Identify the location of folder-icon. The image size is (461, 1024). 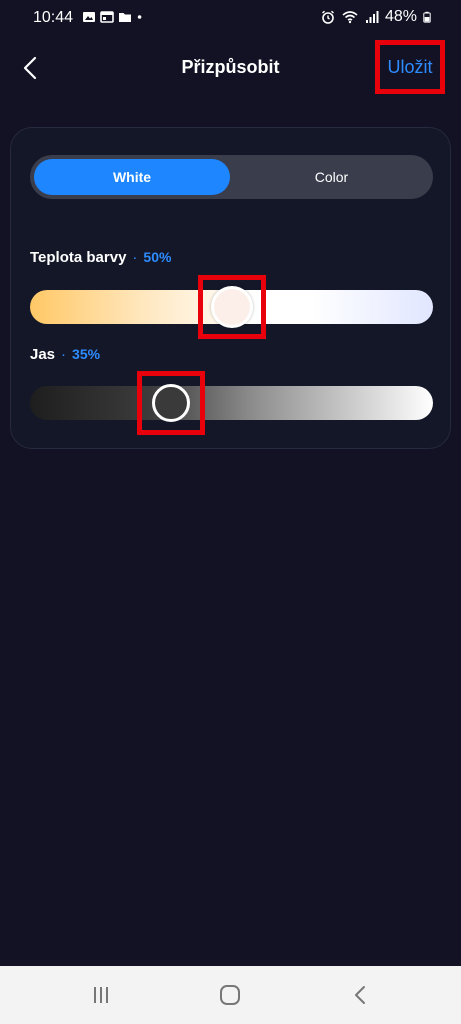
(125, 17).